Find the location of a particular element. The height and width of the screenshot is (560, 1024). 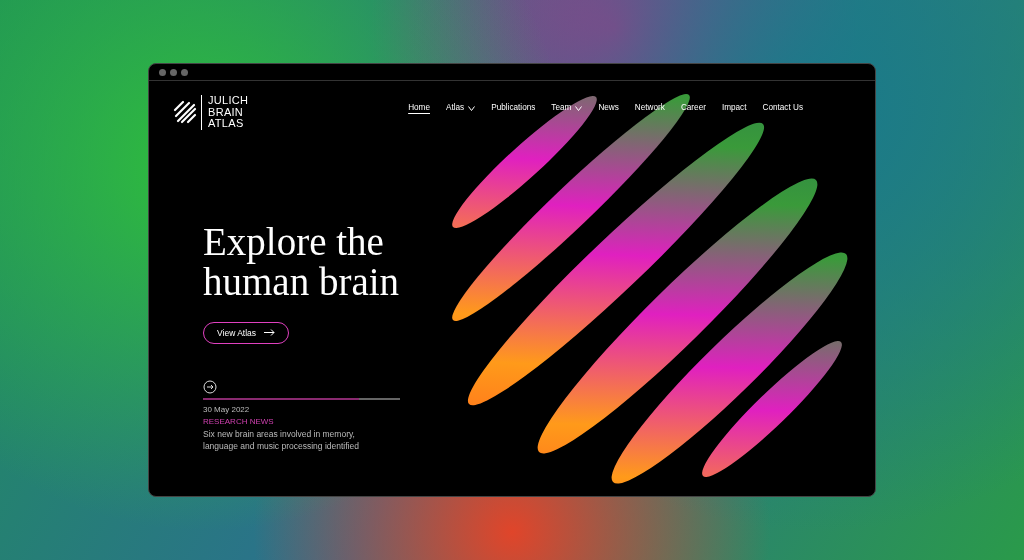

logo-icon is located at coordinates (185, 112).